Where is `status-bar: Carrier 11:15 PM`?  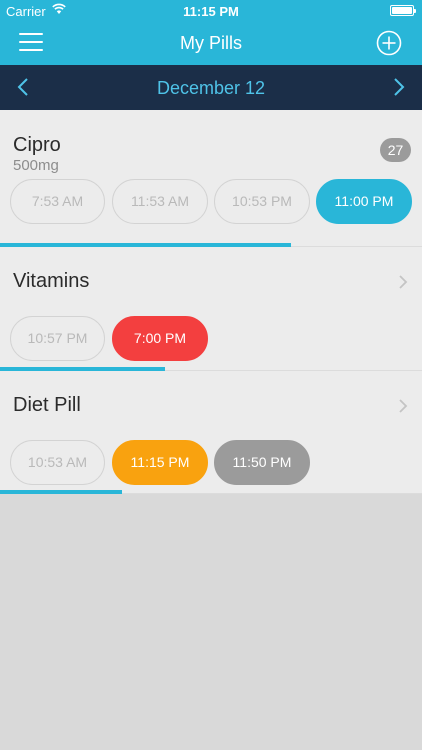
status-bar: Carrier 11:15 PM is located at coordinates (211, 11).